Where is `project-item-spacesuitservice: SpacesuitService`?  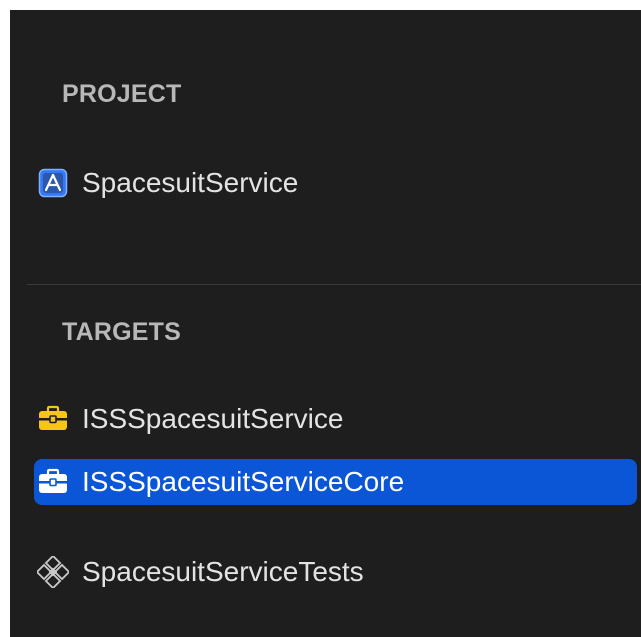 project-item-spacesuitservice: SpacesuitService is located at coordinates (335, 183).